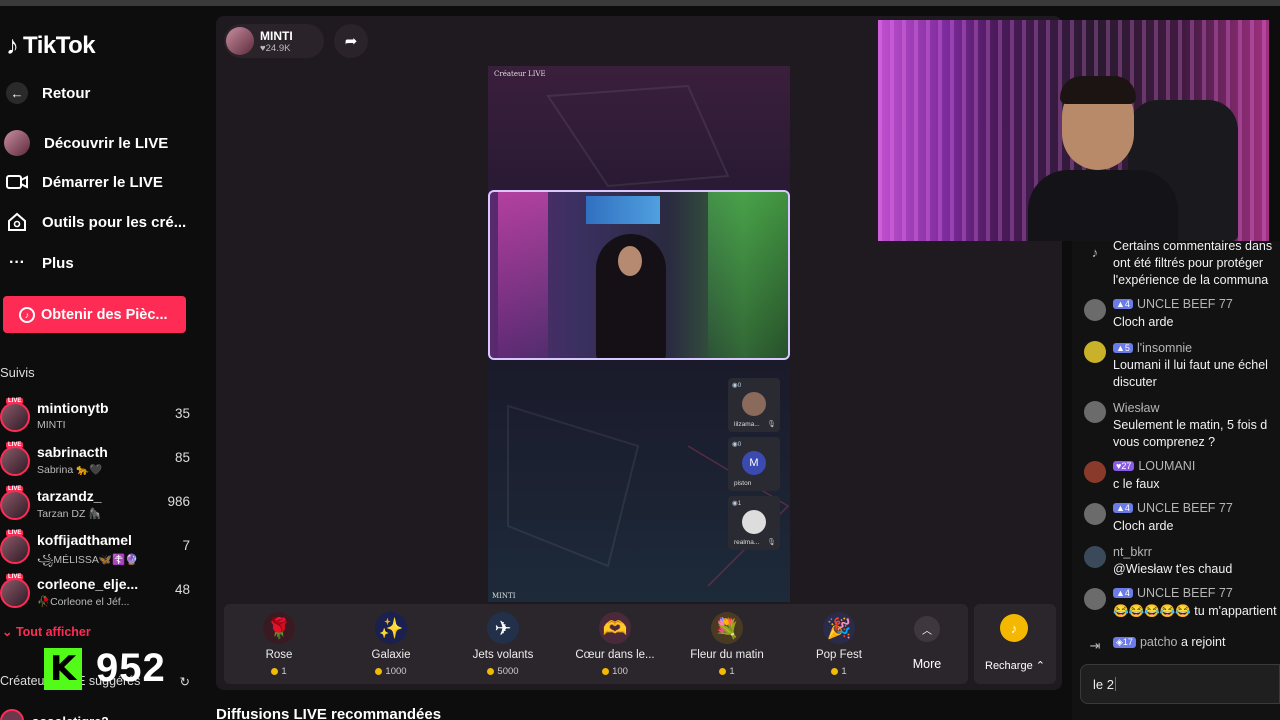 This screenshot has width=1280, height=720. I want to click on show-all-label: Tout afficher, so click(53, 632).